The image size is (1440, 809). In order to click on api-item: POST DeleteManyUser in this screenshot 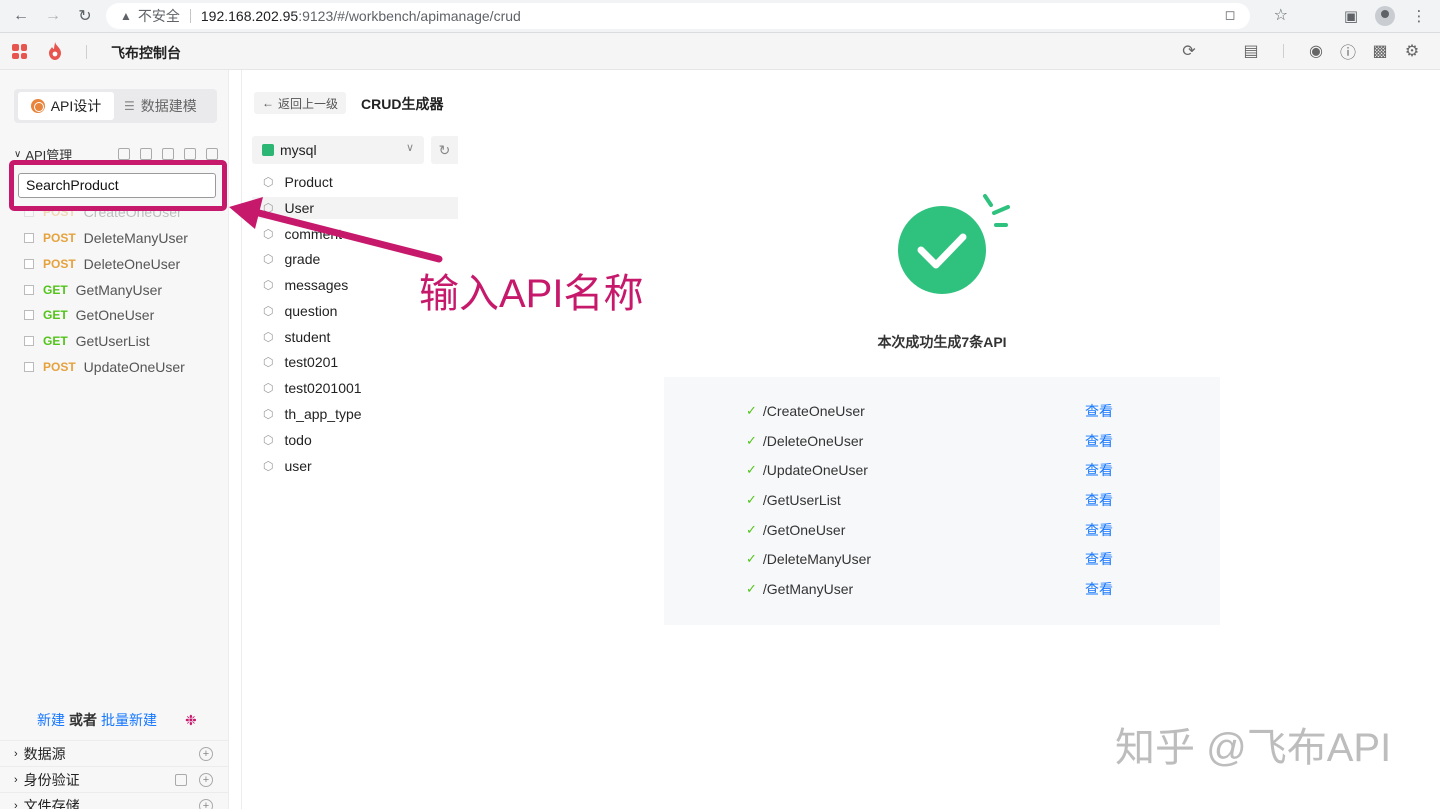, I will do `click(106, 238)`.